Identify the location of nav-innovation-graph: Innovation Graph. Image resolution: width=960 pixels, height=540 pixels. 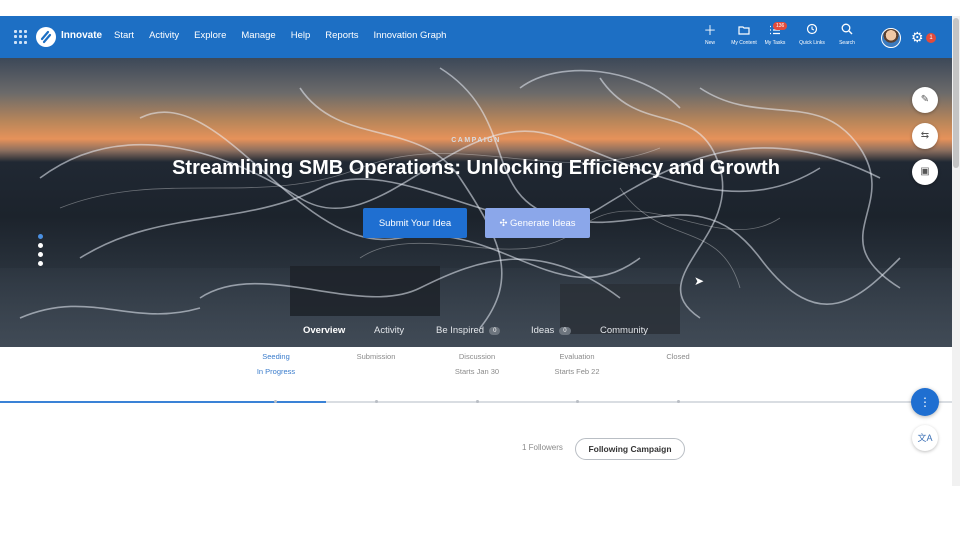
(410, 35).